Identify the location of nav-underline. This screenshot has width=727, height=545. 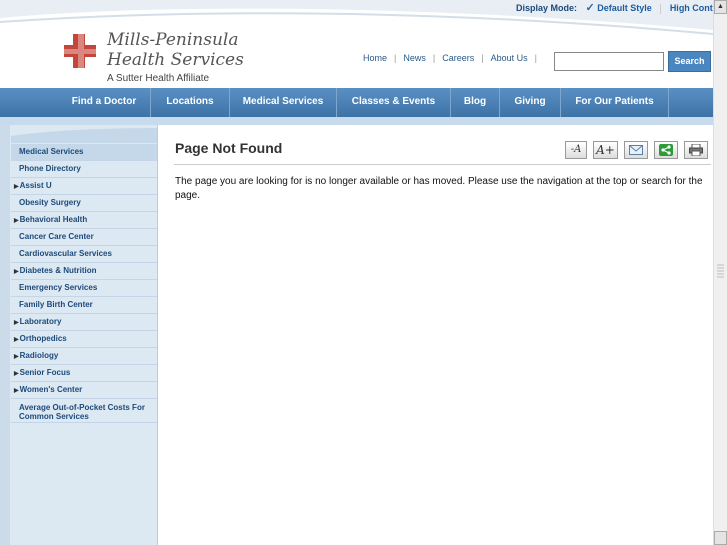
(356, 121).